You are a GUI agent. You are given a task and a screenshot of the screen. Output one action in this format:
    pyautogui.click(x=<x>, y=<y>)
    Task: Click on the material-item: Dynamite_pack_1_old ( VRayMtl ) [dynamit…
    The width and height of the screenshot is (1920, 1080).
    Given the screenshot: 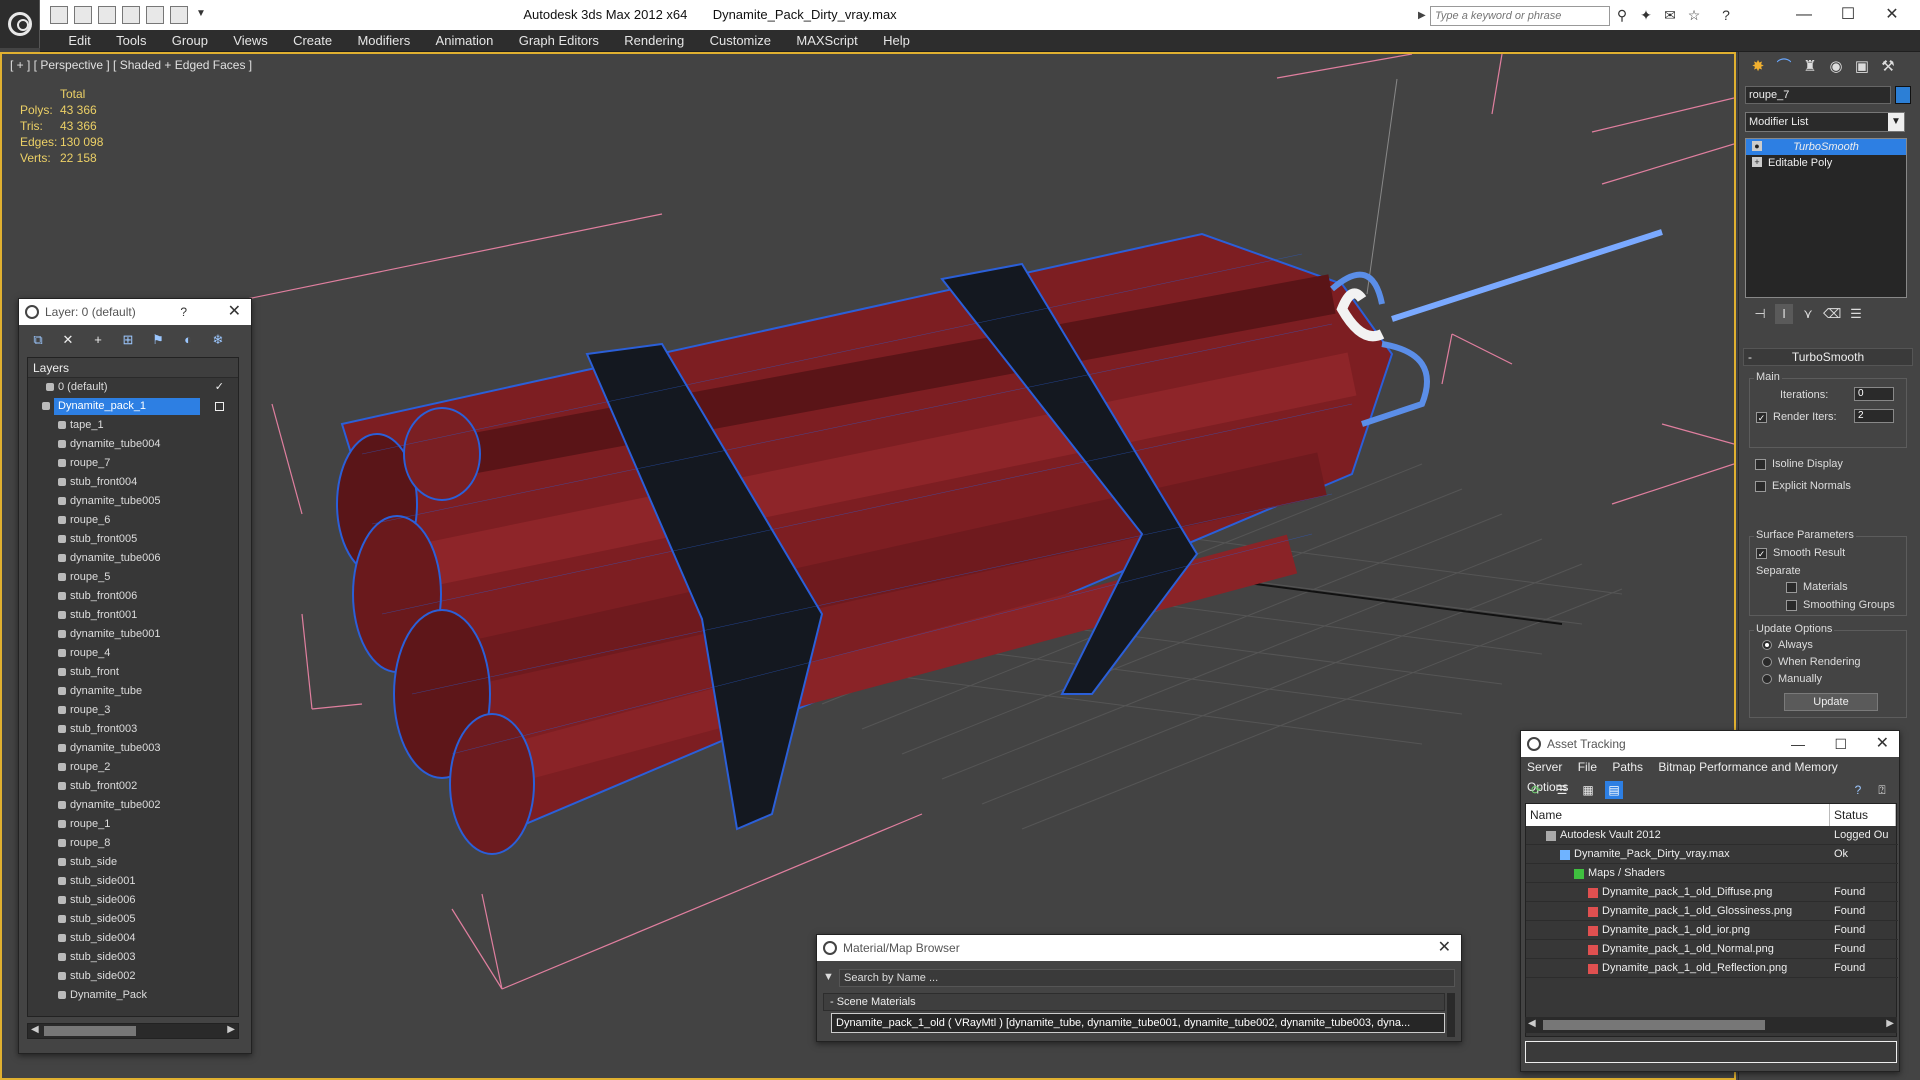 What is the action you would take?
    pyautogui.click(x=1138, y=1023)
    